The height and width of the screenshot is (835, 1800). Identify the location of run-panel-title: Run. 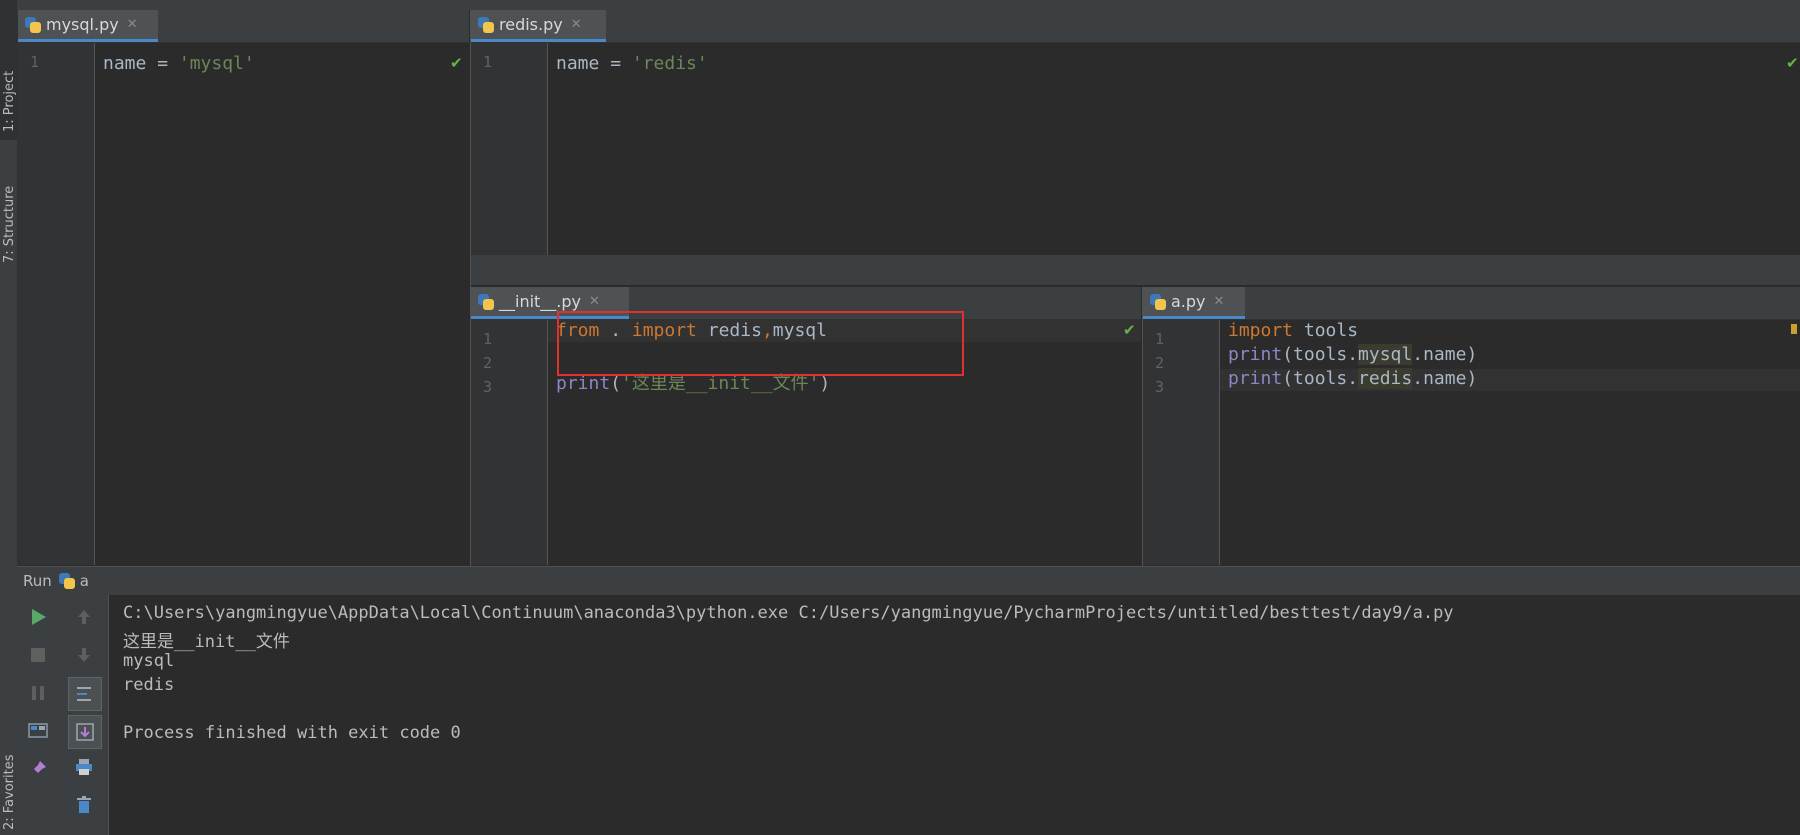
(37, 581).